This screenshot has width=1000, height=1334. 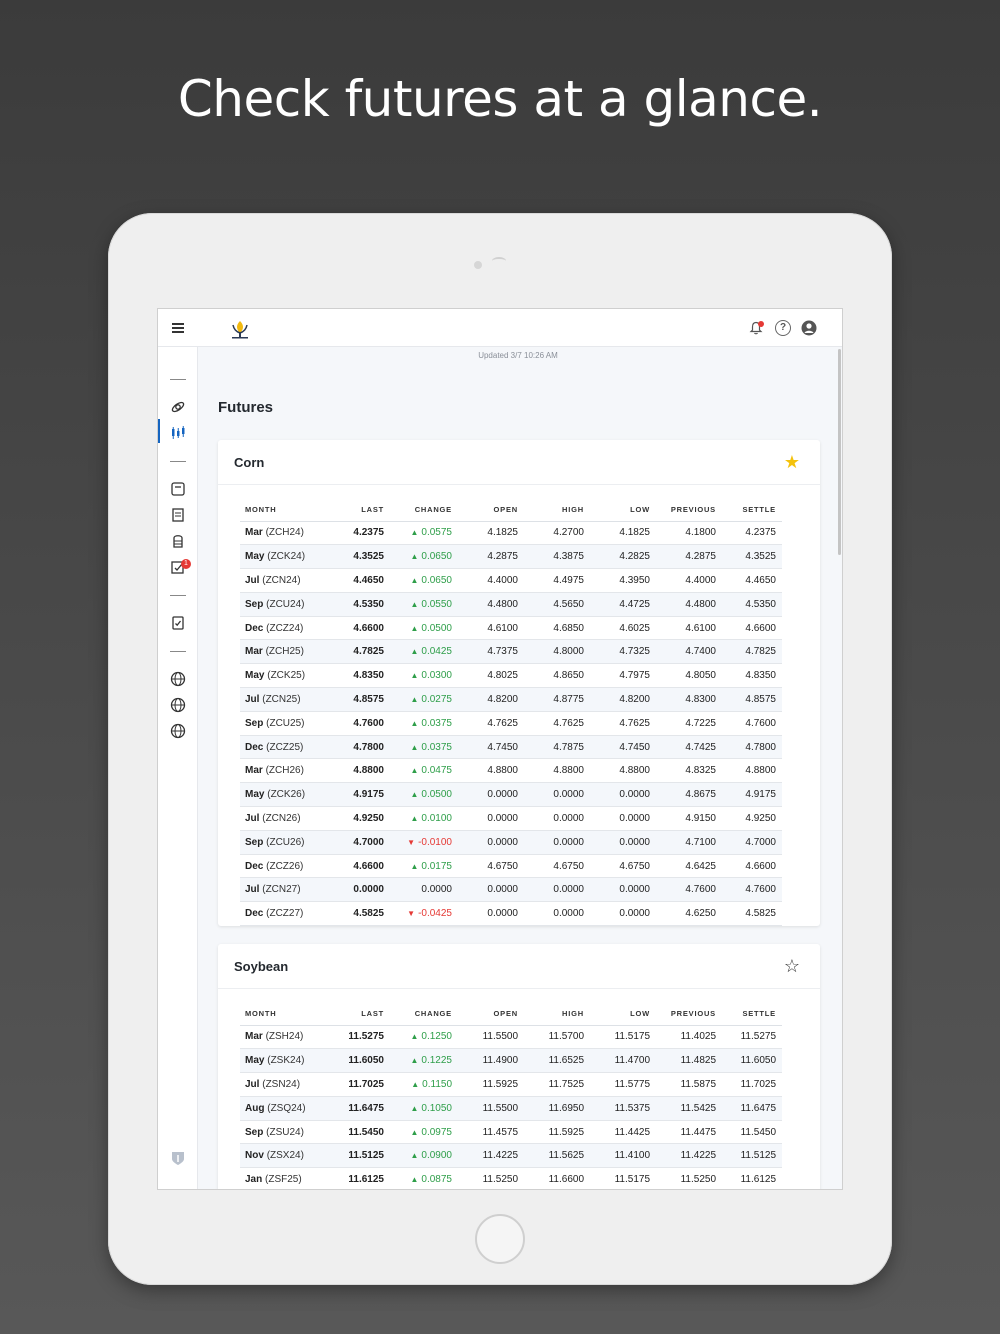 What do you see at coordinates (491, 557) in the screenshot?
I see `cell-open: 4.2875` at bounding box center [491, 557].